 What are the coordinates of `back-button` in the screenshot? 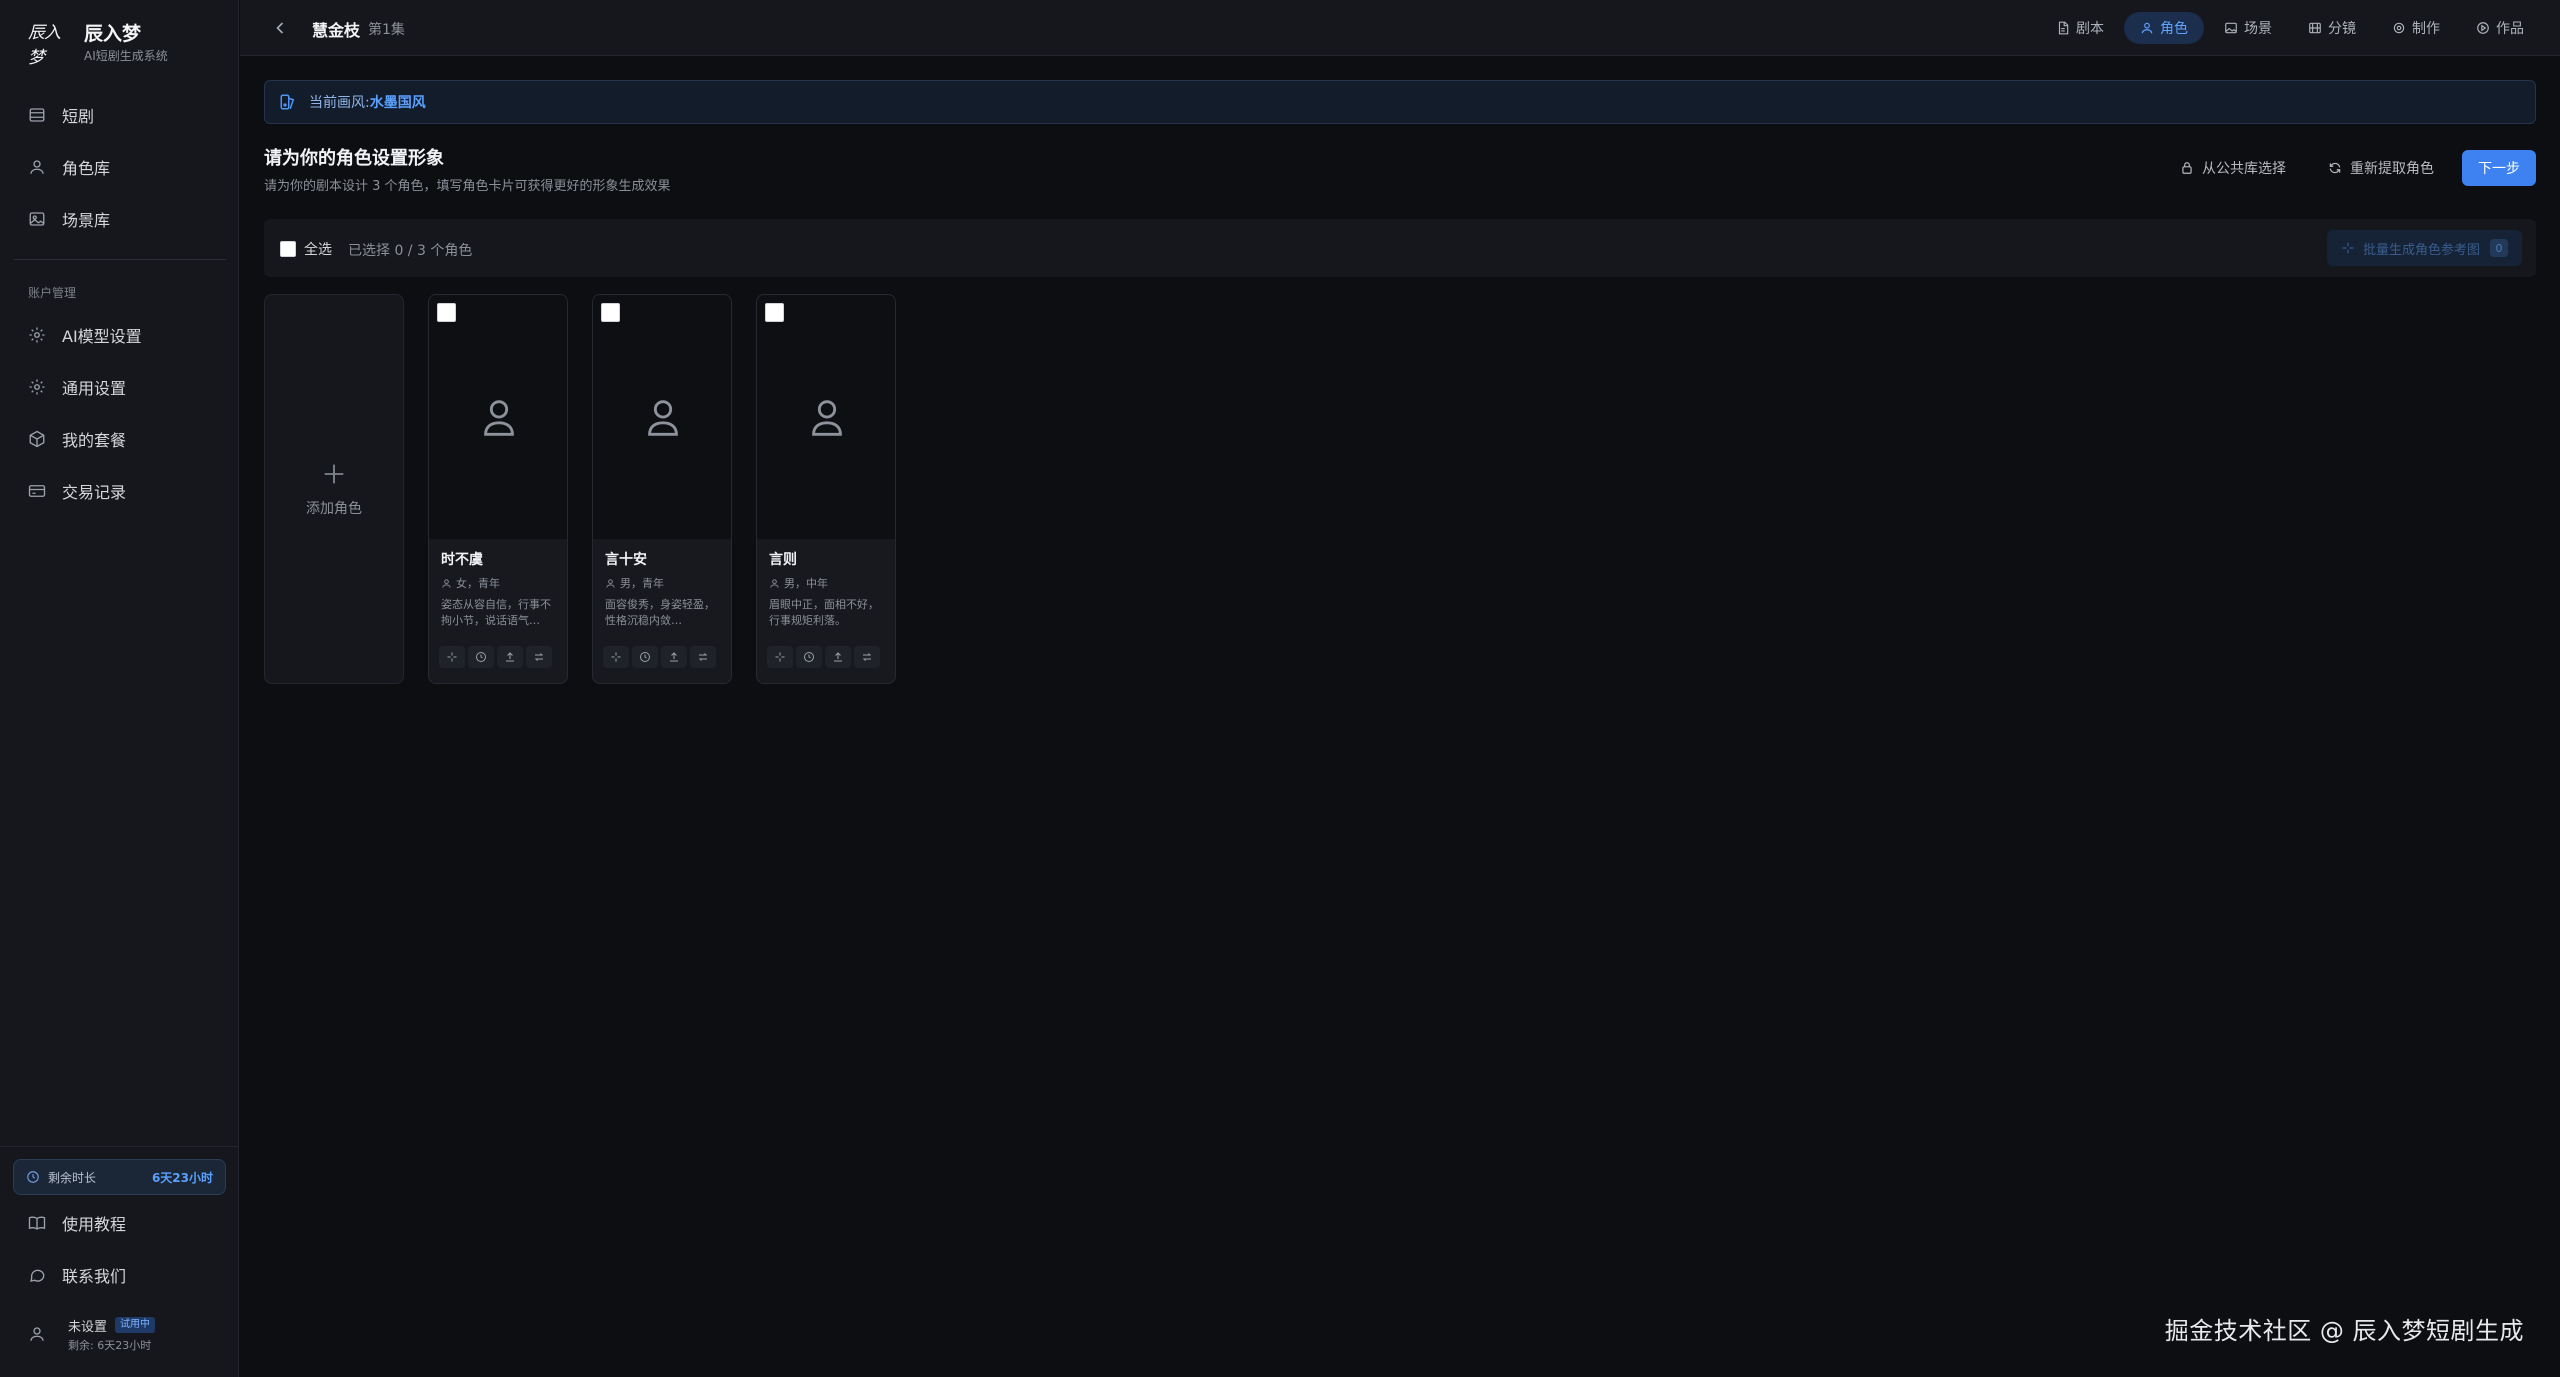 It's located at (280, 28).